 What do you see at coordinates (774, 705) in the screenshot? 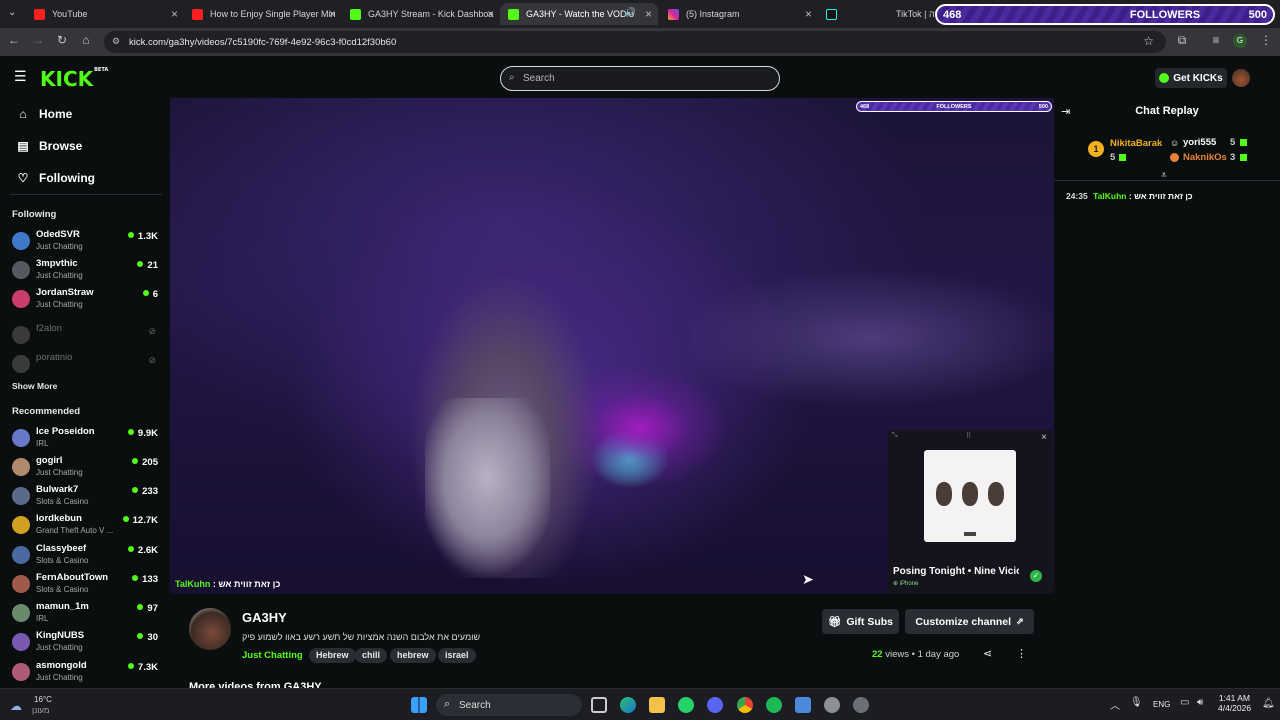
I see `spotify-icon` at bounding box center [774, 705].